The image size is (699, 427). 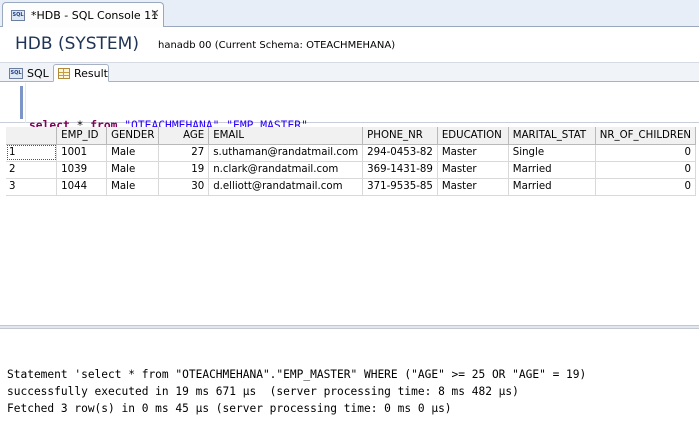 I want to click on table-cell: 1039, so click(x=82, y=170).